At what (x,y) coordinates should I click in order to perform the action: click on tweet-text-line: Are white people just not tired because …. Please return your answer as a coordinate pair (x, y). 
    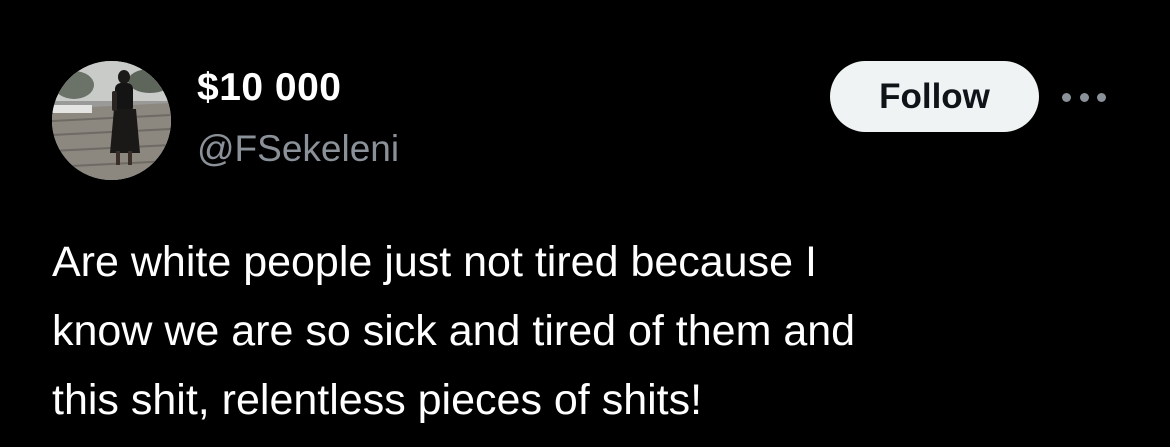
    Looking at the image, I should click on (434, 262).